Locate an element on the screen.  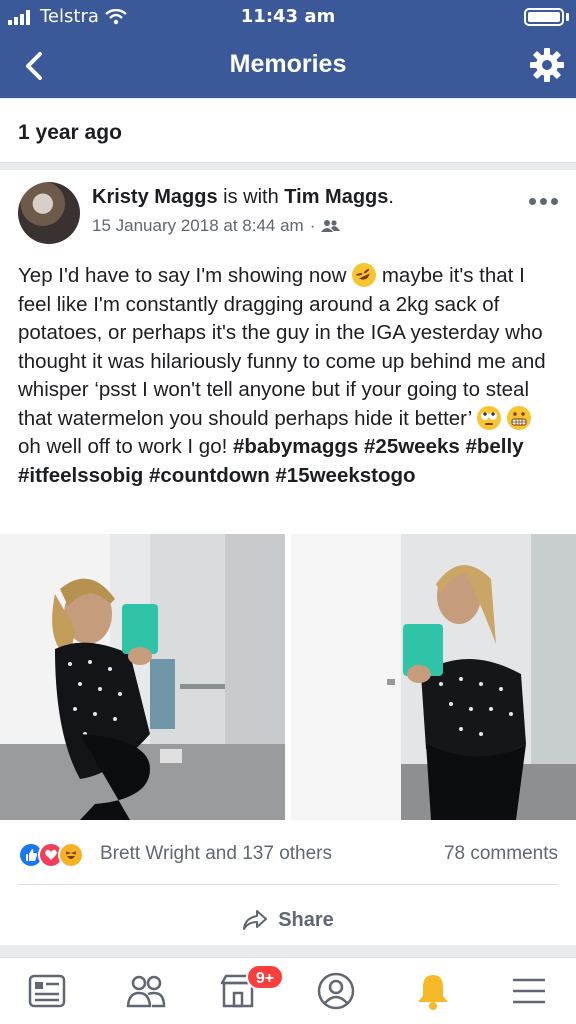
author-name: Kristy Maggs is located at coordinates (155, 197).